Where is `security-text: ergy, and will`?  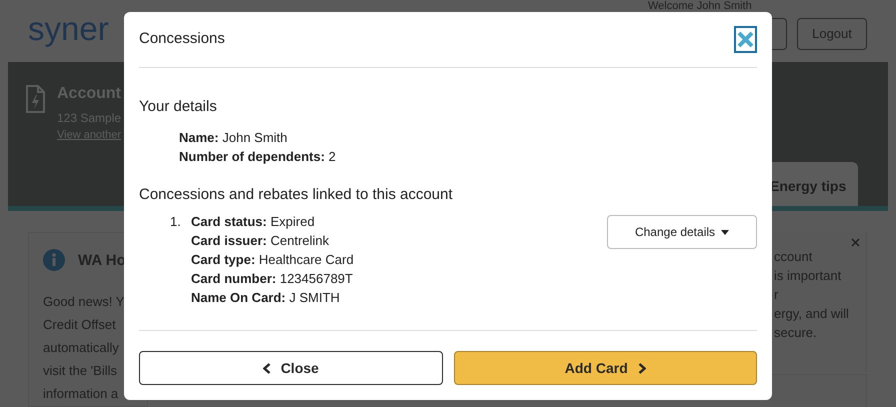 security-text: ergy, and will is located at coordinates (811, 314).